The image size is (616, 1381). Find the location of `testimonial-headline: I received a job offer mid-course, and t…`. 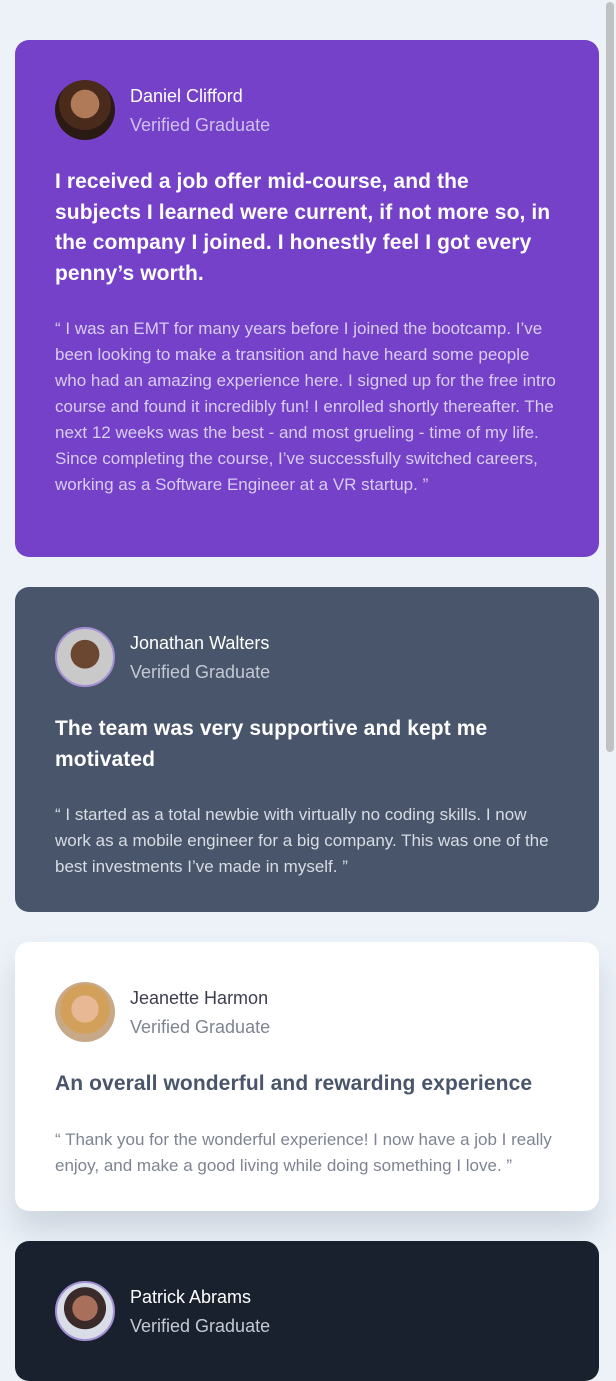

testimonial-headline: I received a job offer mid-course, and t… is located at coordinates (303, 227).